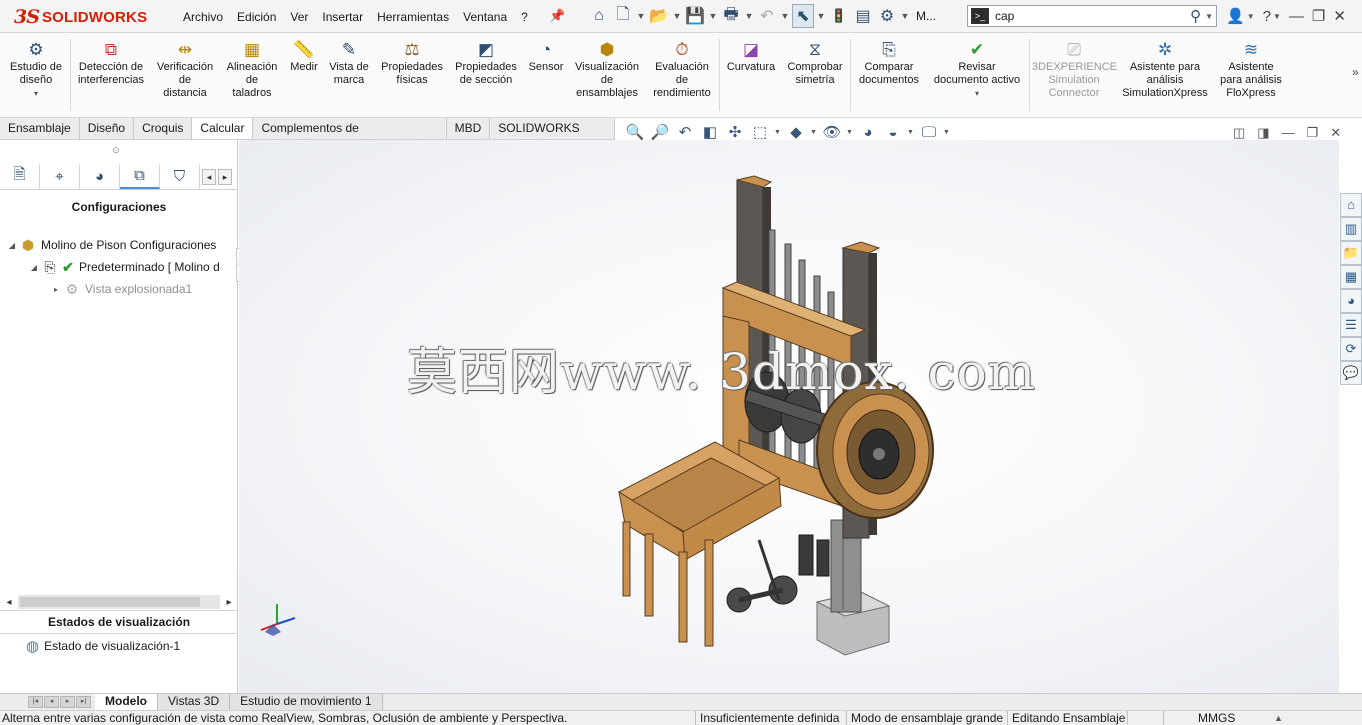 This screenshot has width=1362, height=725. I want to click on first-tab-icon: |◂, so click(35, 702).